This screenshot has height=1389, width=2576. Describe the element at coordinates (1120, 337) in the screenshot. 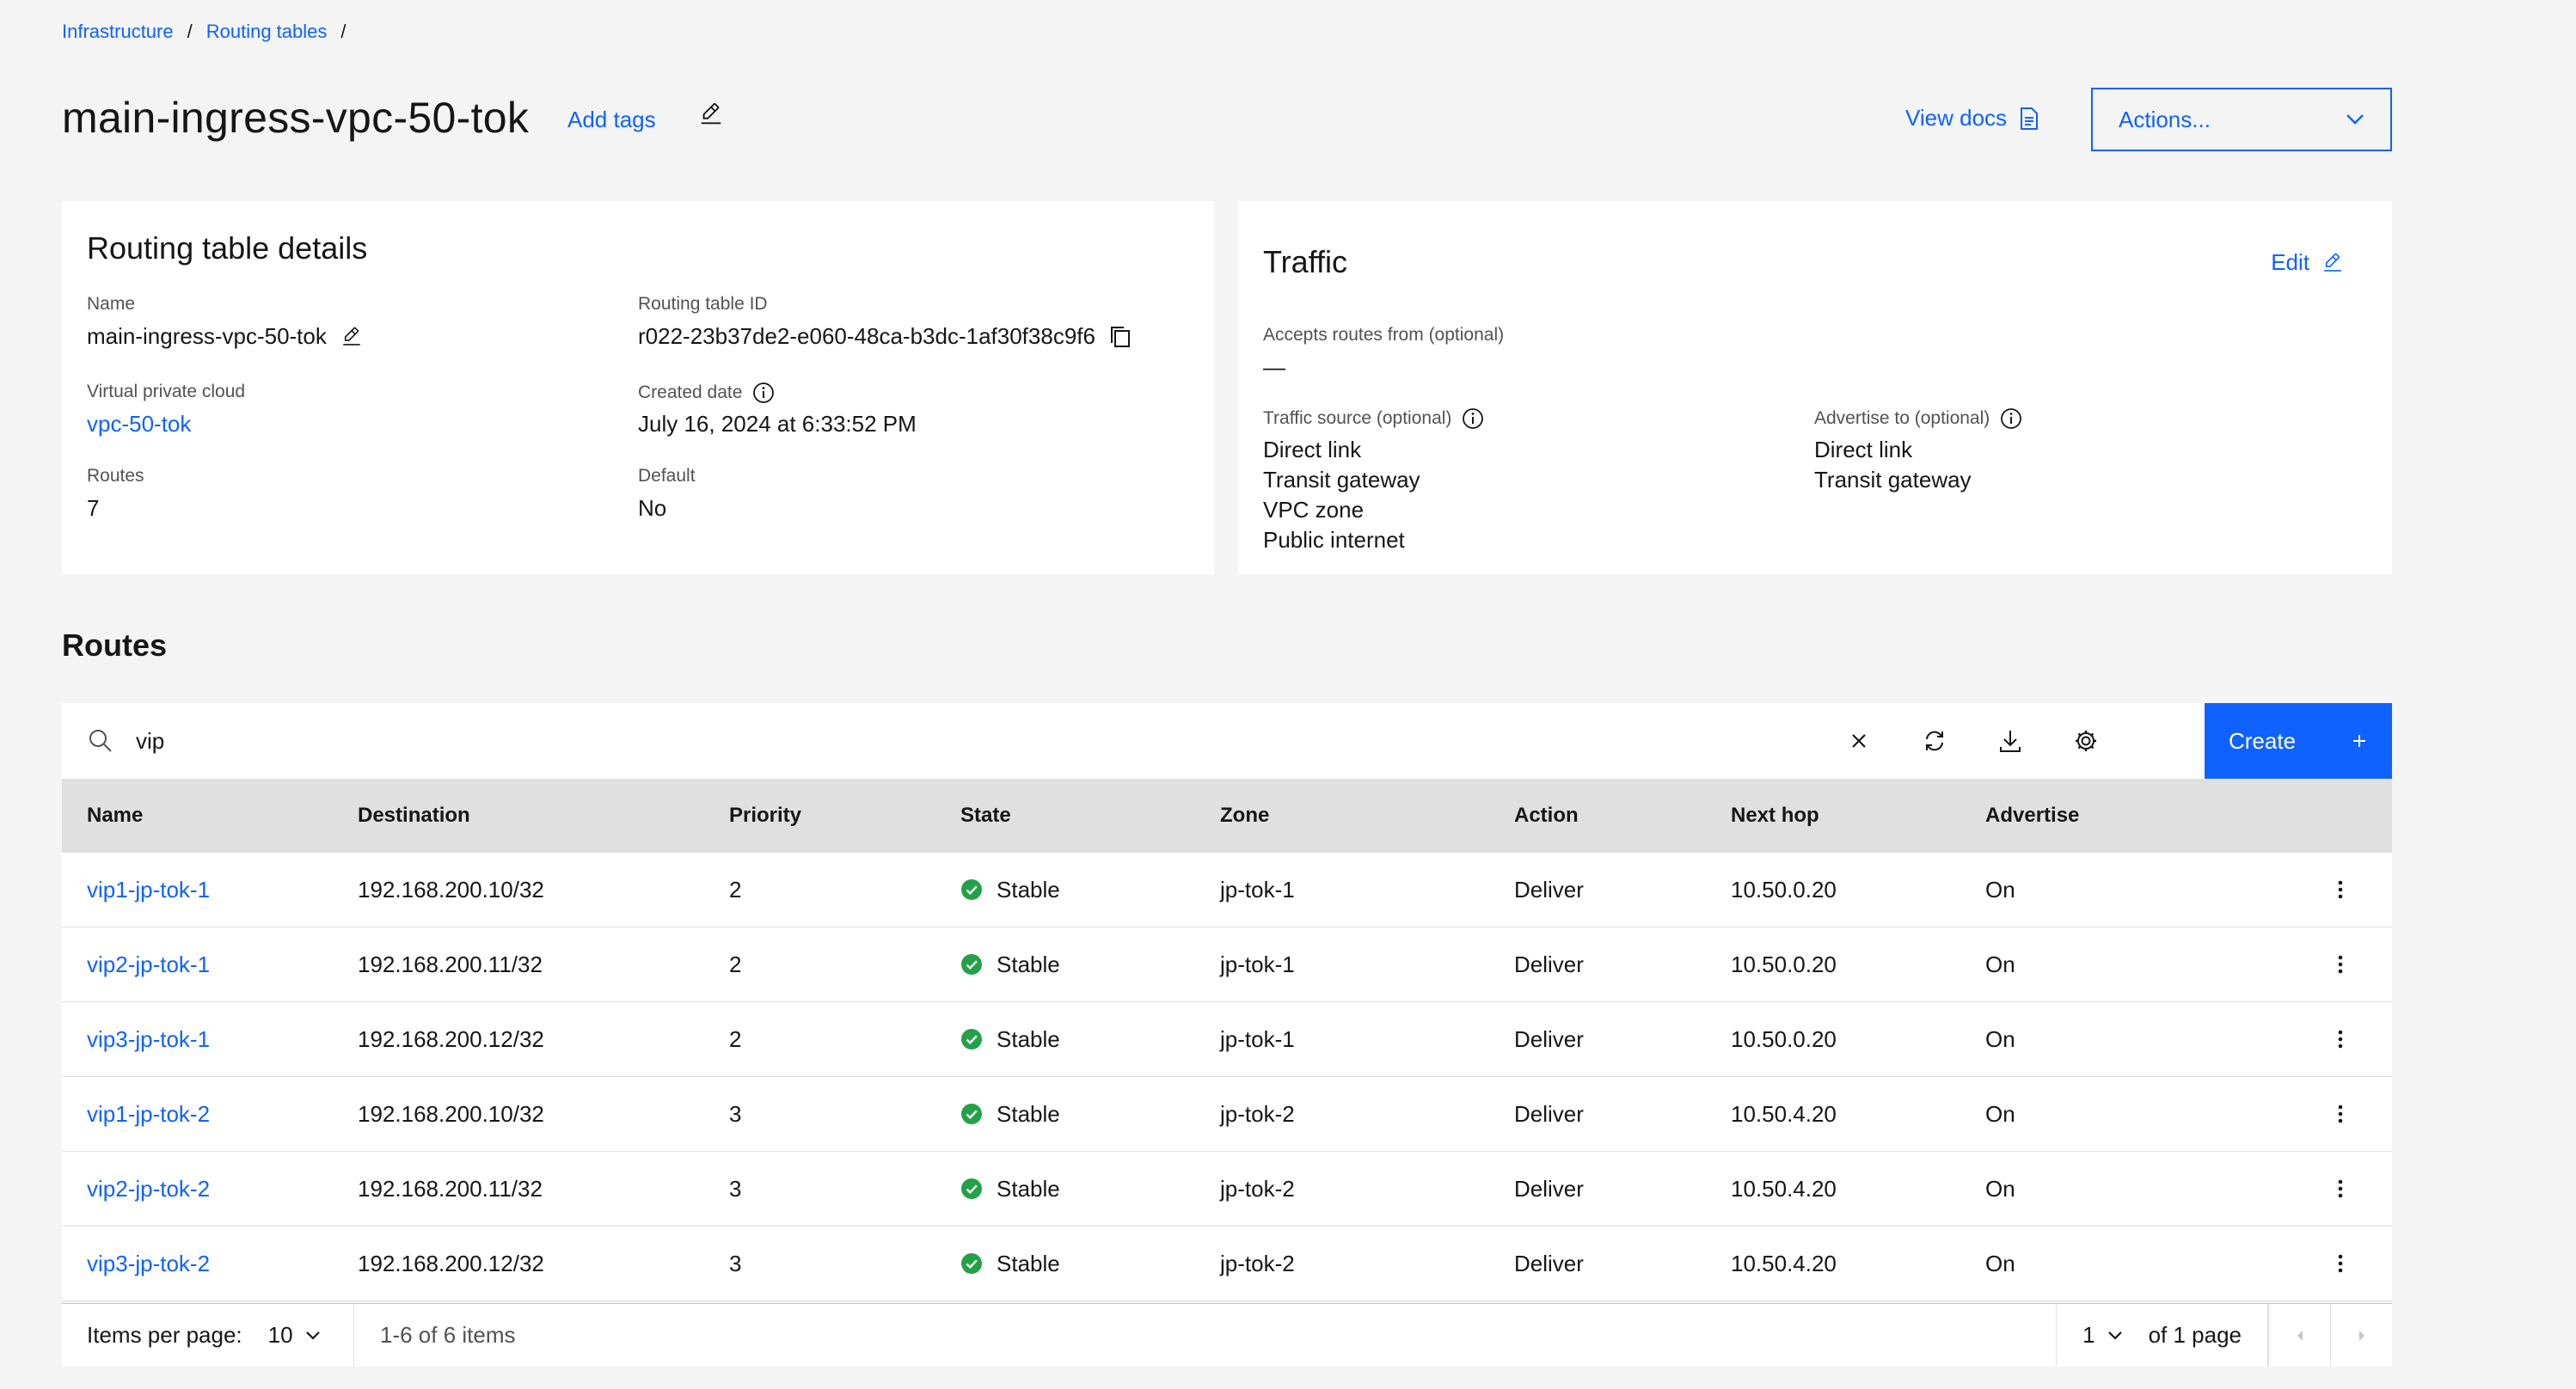

I see `copy-icon` at that location.